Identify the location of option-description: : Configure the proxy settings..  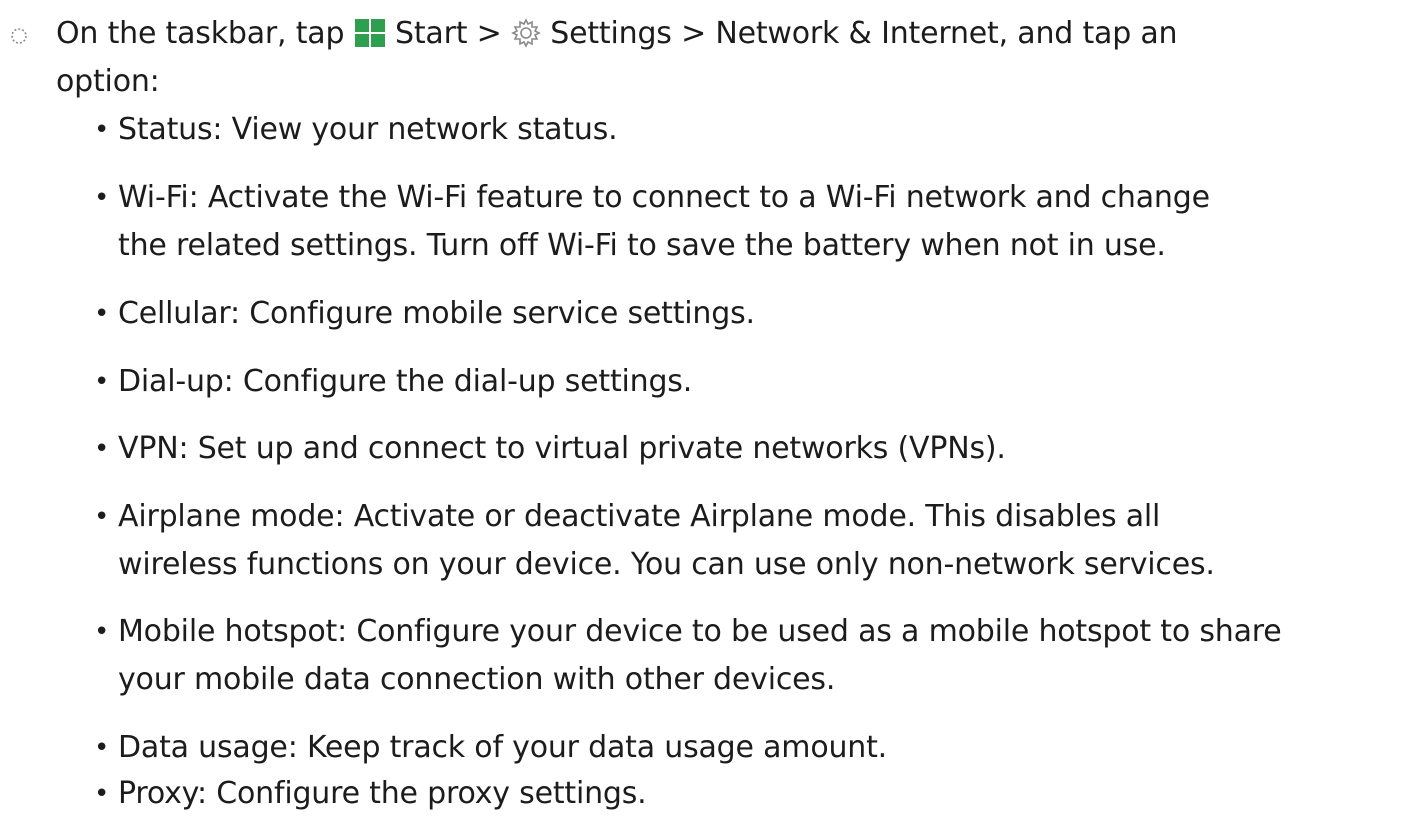
(422, 793).